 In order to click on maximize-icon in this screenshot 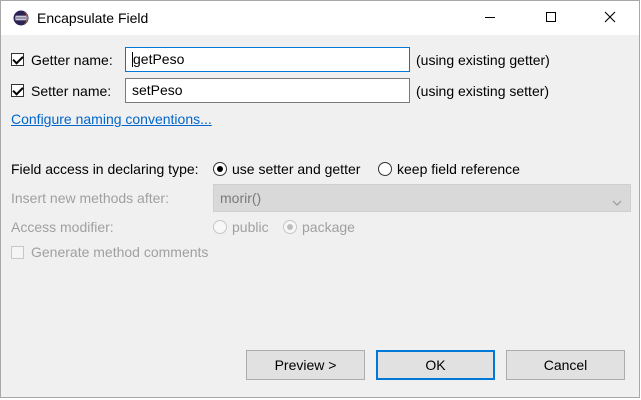, I will do `click(551, 18)`.